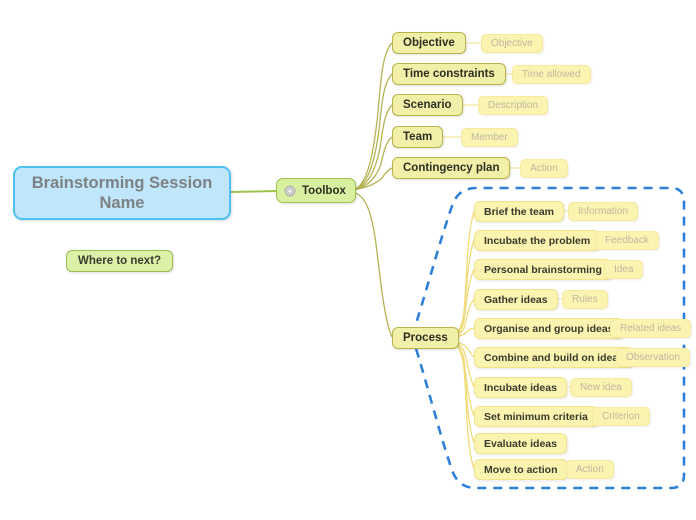 The width and height of the screenshot is (696, 520). I want to click on process-item-incubate-the-problem: Incubate the problem, so click(537, 240).